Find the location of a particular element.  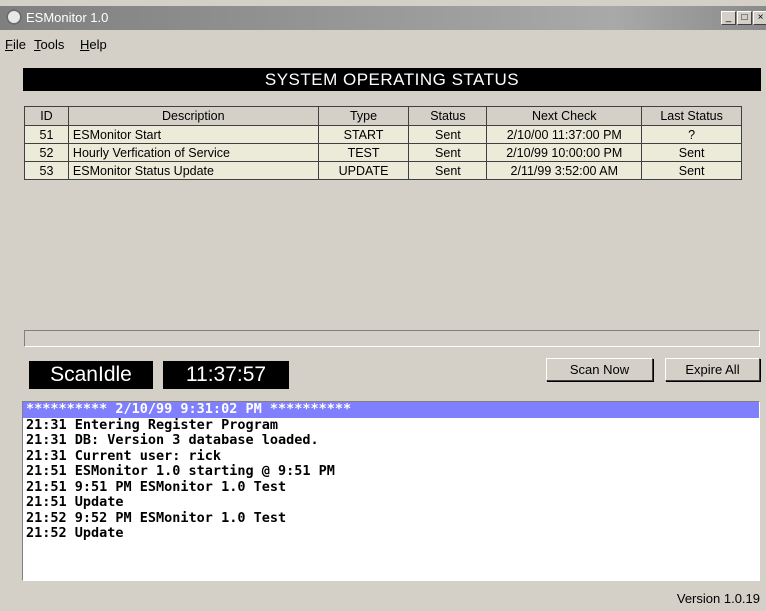

close-button: × is located at coordinates (759, 18).